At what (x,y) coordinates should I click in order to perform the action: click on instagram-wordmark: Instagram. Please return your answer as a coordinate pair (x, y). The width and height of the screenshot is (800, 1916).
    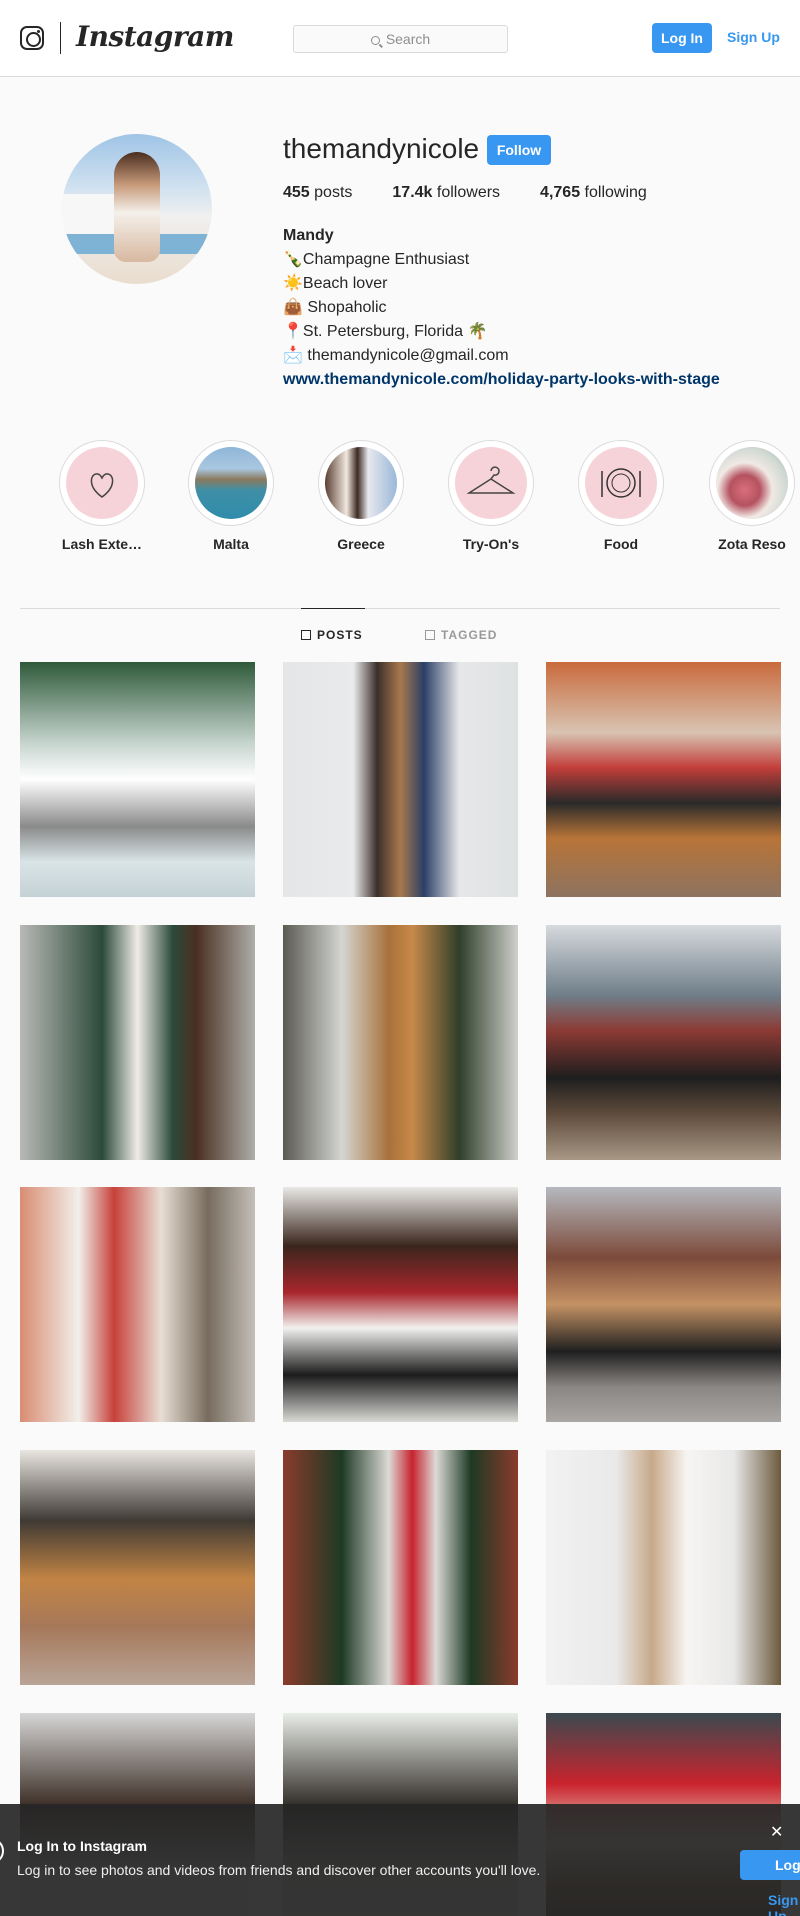
    Looking at the image, I should click on (155, 36).